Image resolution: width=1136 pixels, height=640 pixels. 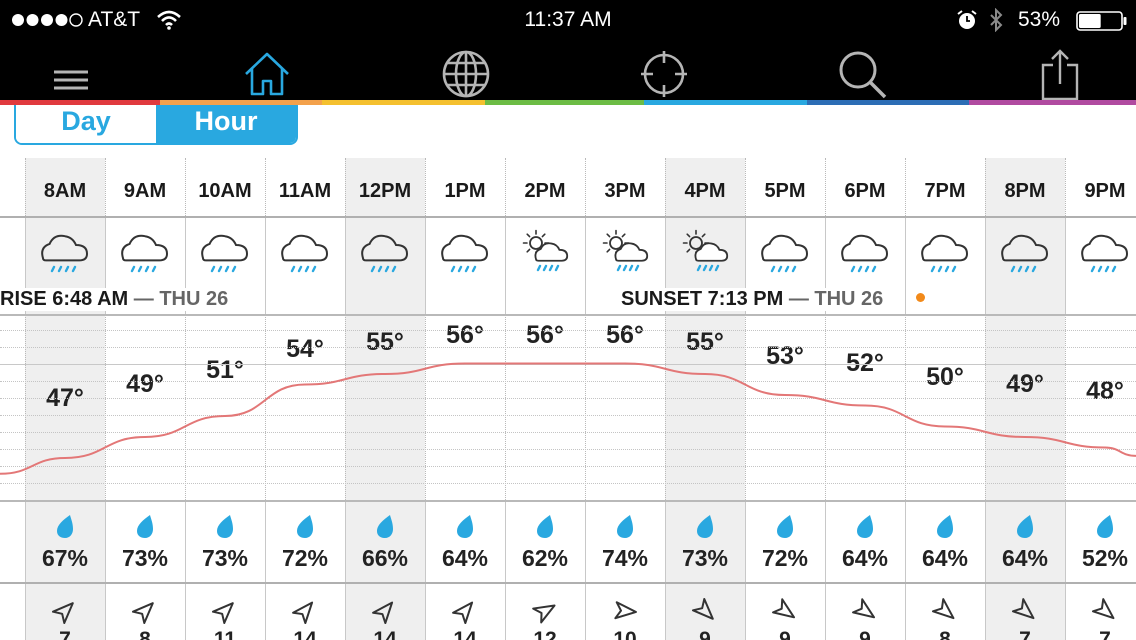 I want to click on crosshair-icon, so click(x=664, y=74).